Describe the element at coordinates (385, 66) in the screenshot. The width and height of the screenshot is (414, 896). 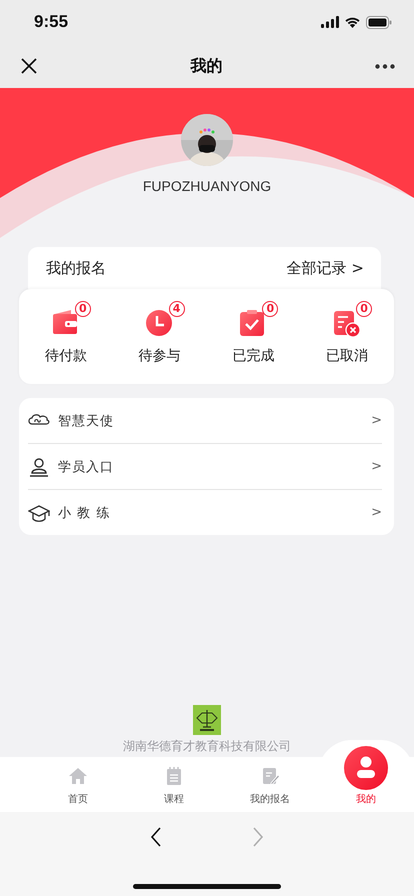
I see `more-icon` at that location.